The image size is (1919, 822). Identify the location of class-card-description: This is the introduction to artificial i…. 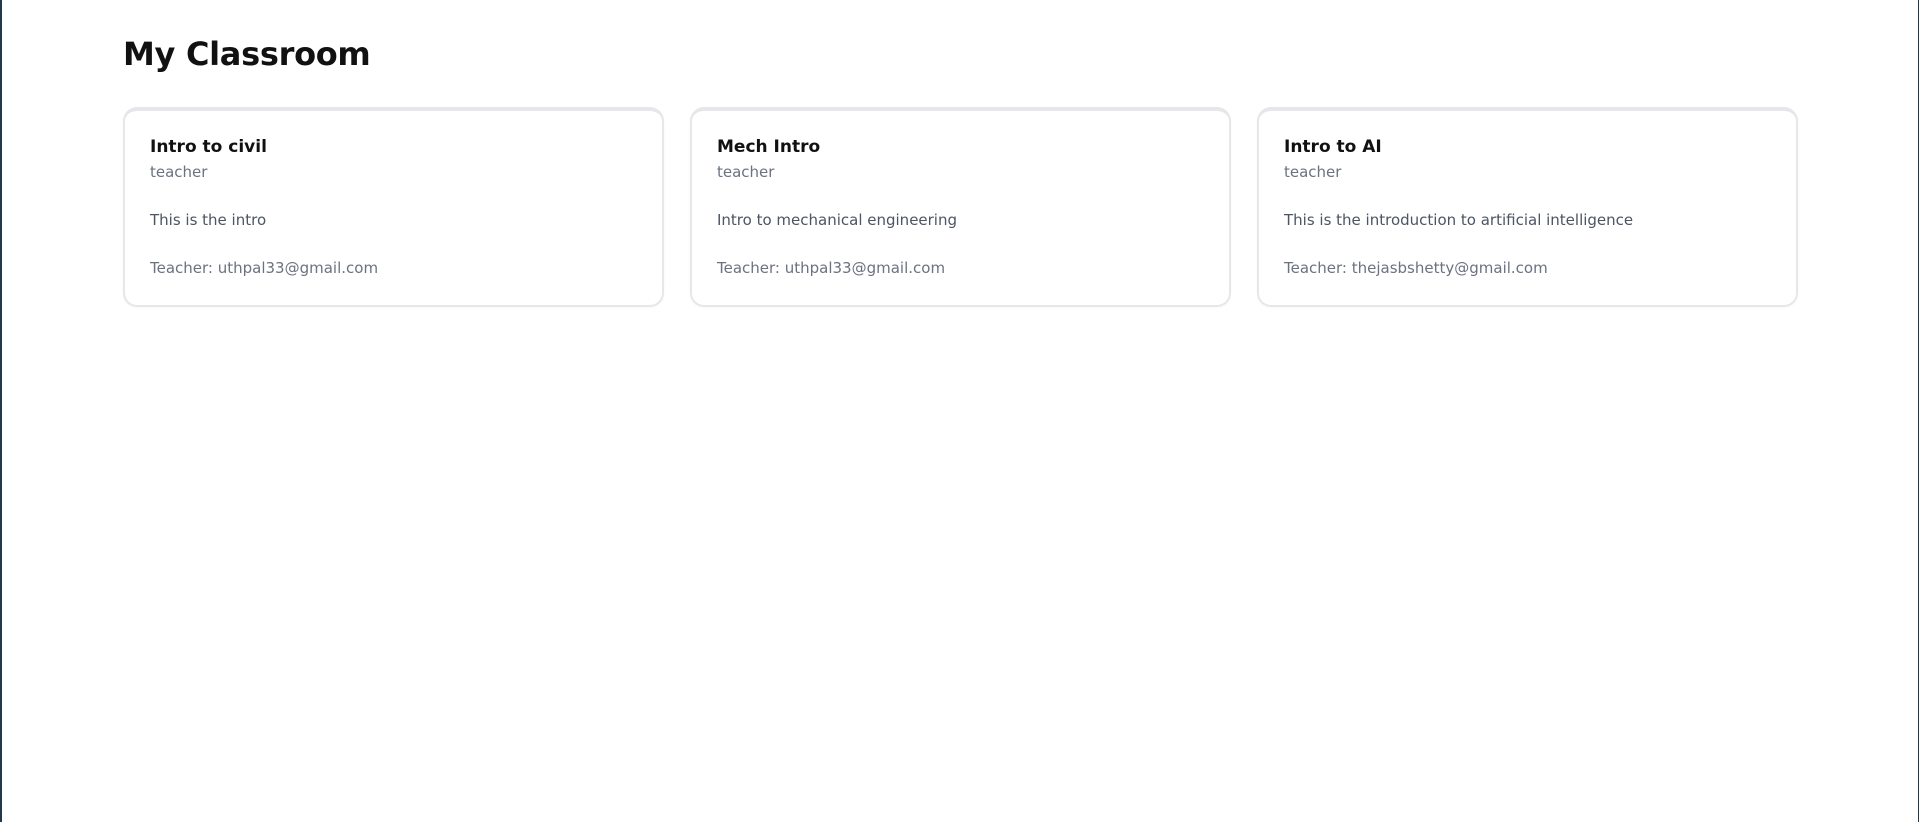
(1459, 220).